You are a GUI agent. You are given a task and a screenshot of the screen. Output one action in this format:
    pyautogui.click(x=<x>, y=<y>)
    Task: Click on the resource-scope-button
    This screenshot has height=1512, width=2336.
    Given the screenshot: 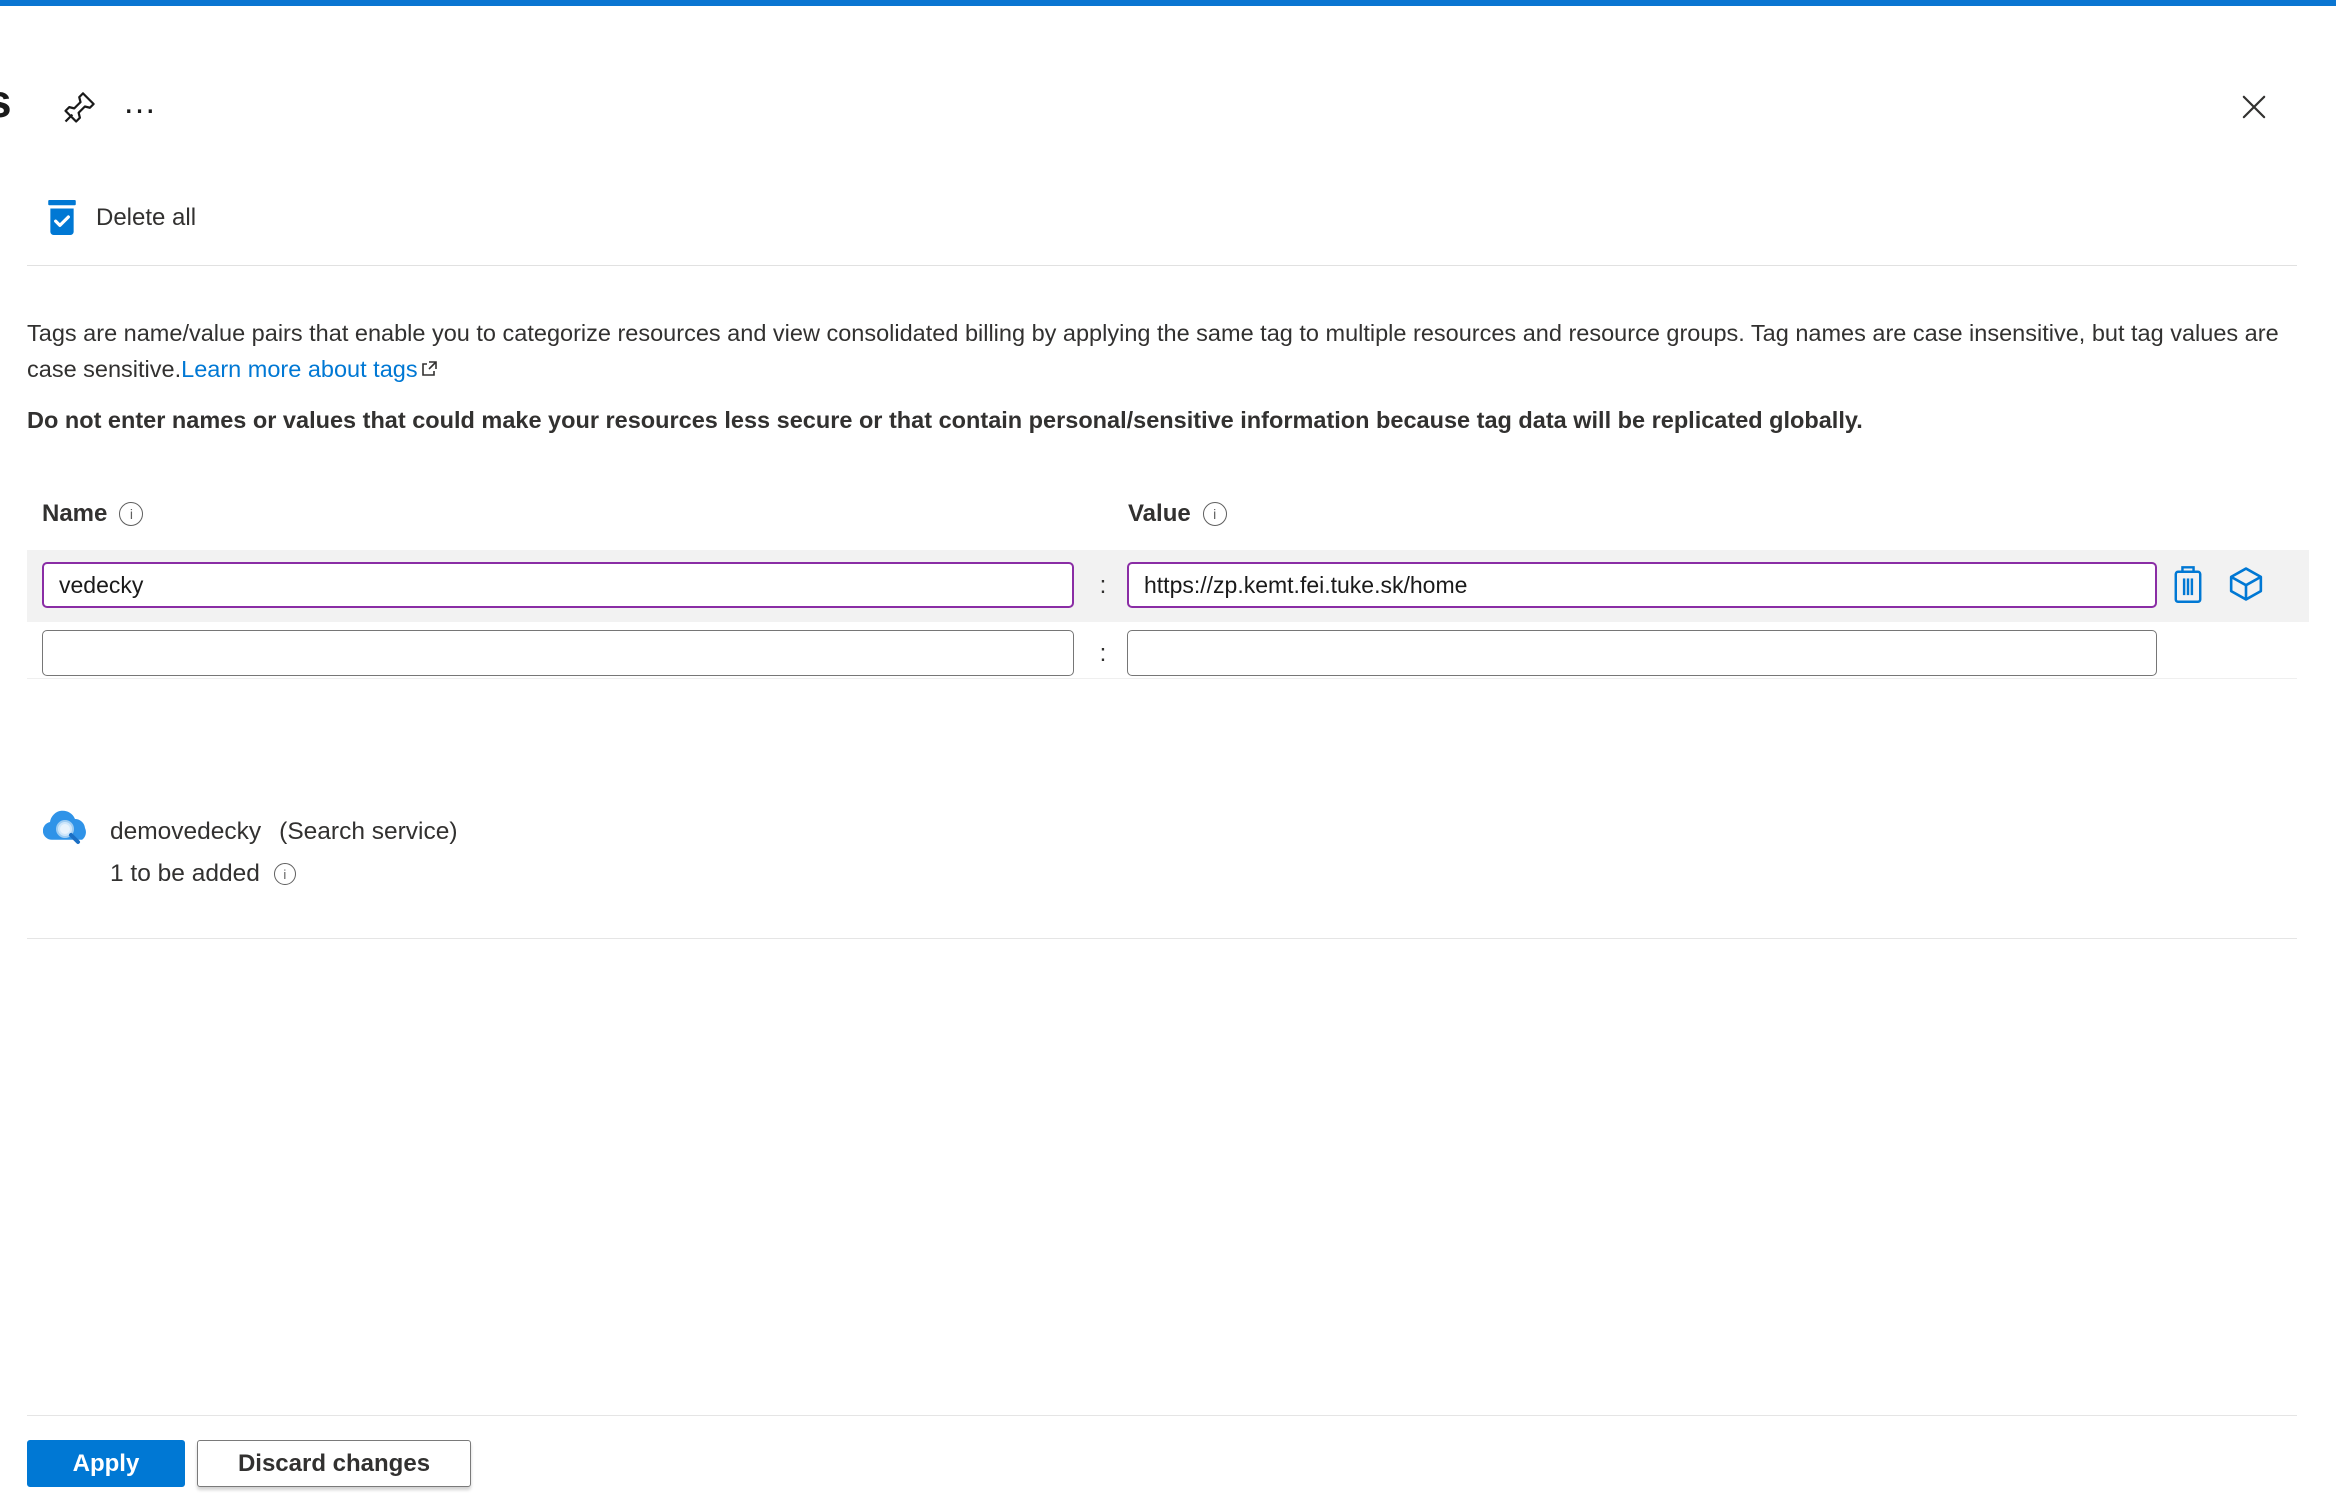 What is the action you would take?
    pyautogui.click(x=2246, y=585)
    